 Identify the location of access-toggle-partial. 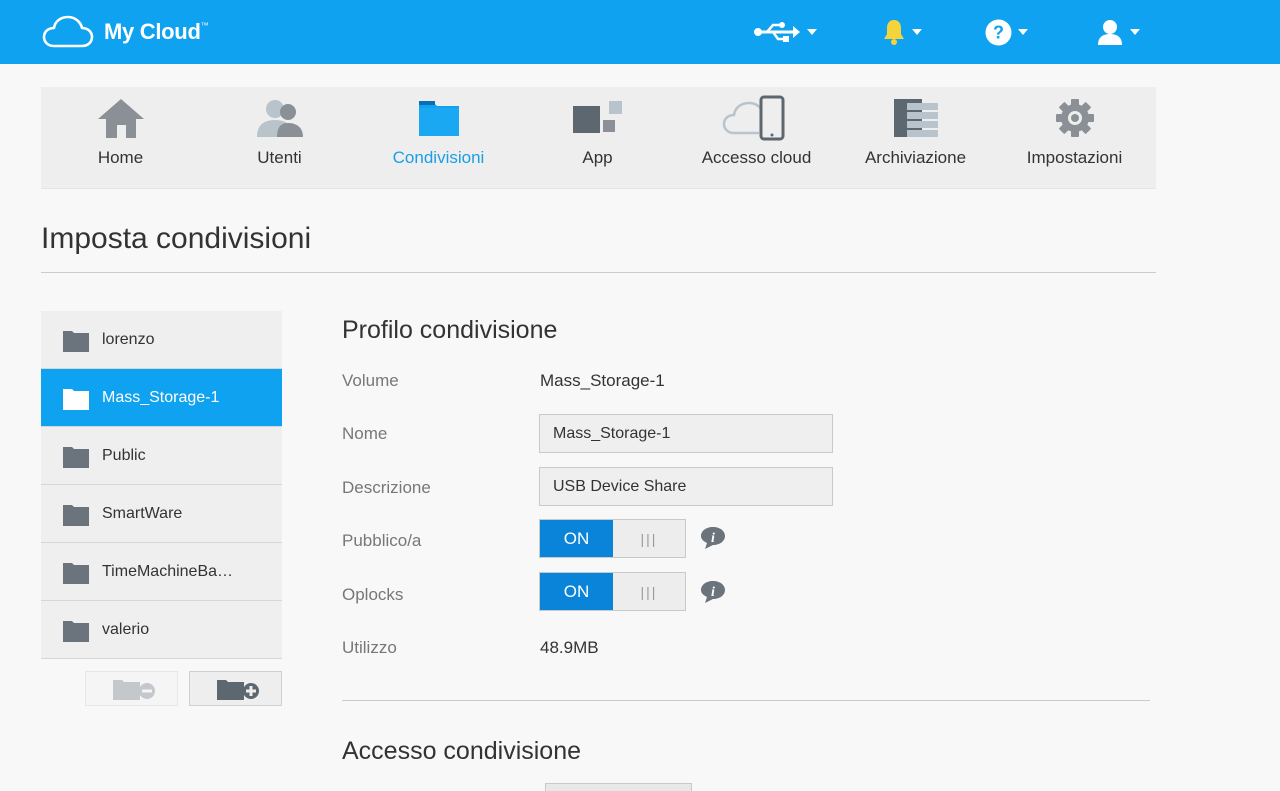
(618, 787).